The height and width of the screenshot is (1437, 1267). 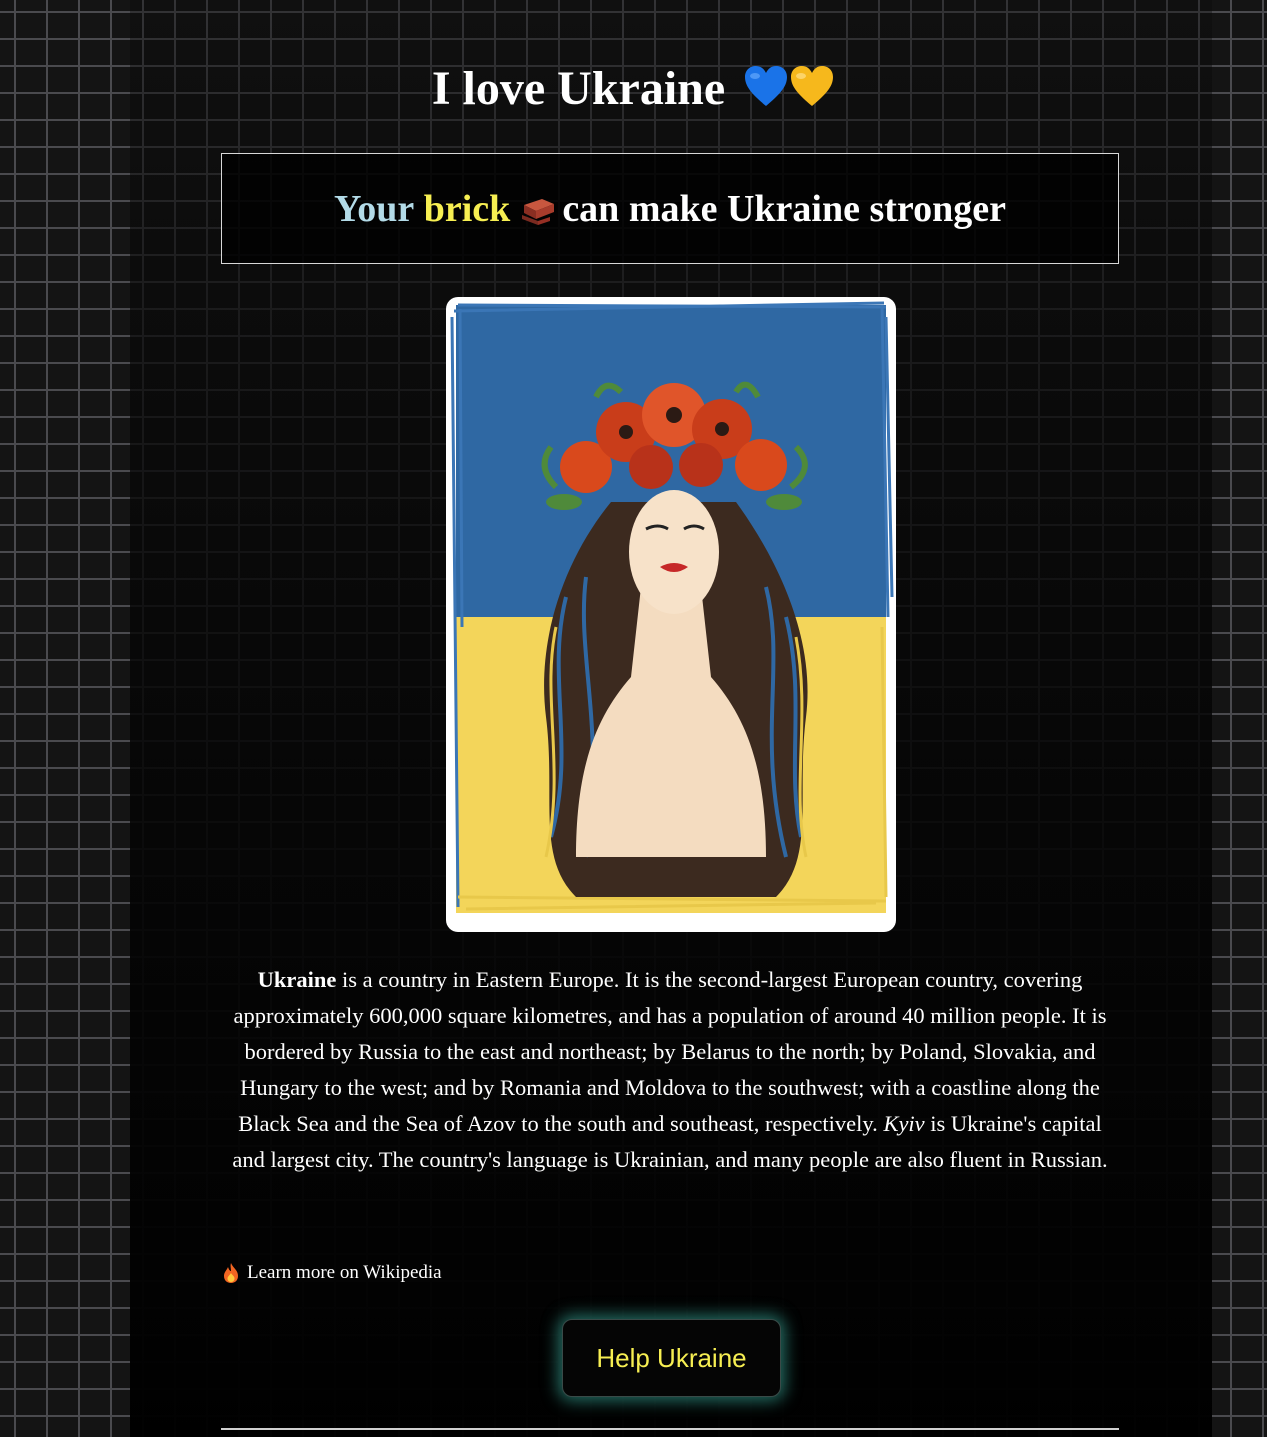 What do you see at coordinates (904, 1123) in the screenshot?
I see `description-capital: Kyiv` at bounding box center [904, 1123].